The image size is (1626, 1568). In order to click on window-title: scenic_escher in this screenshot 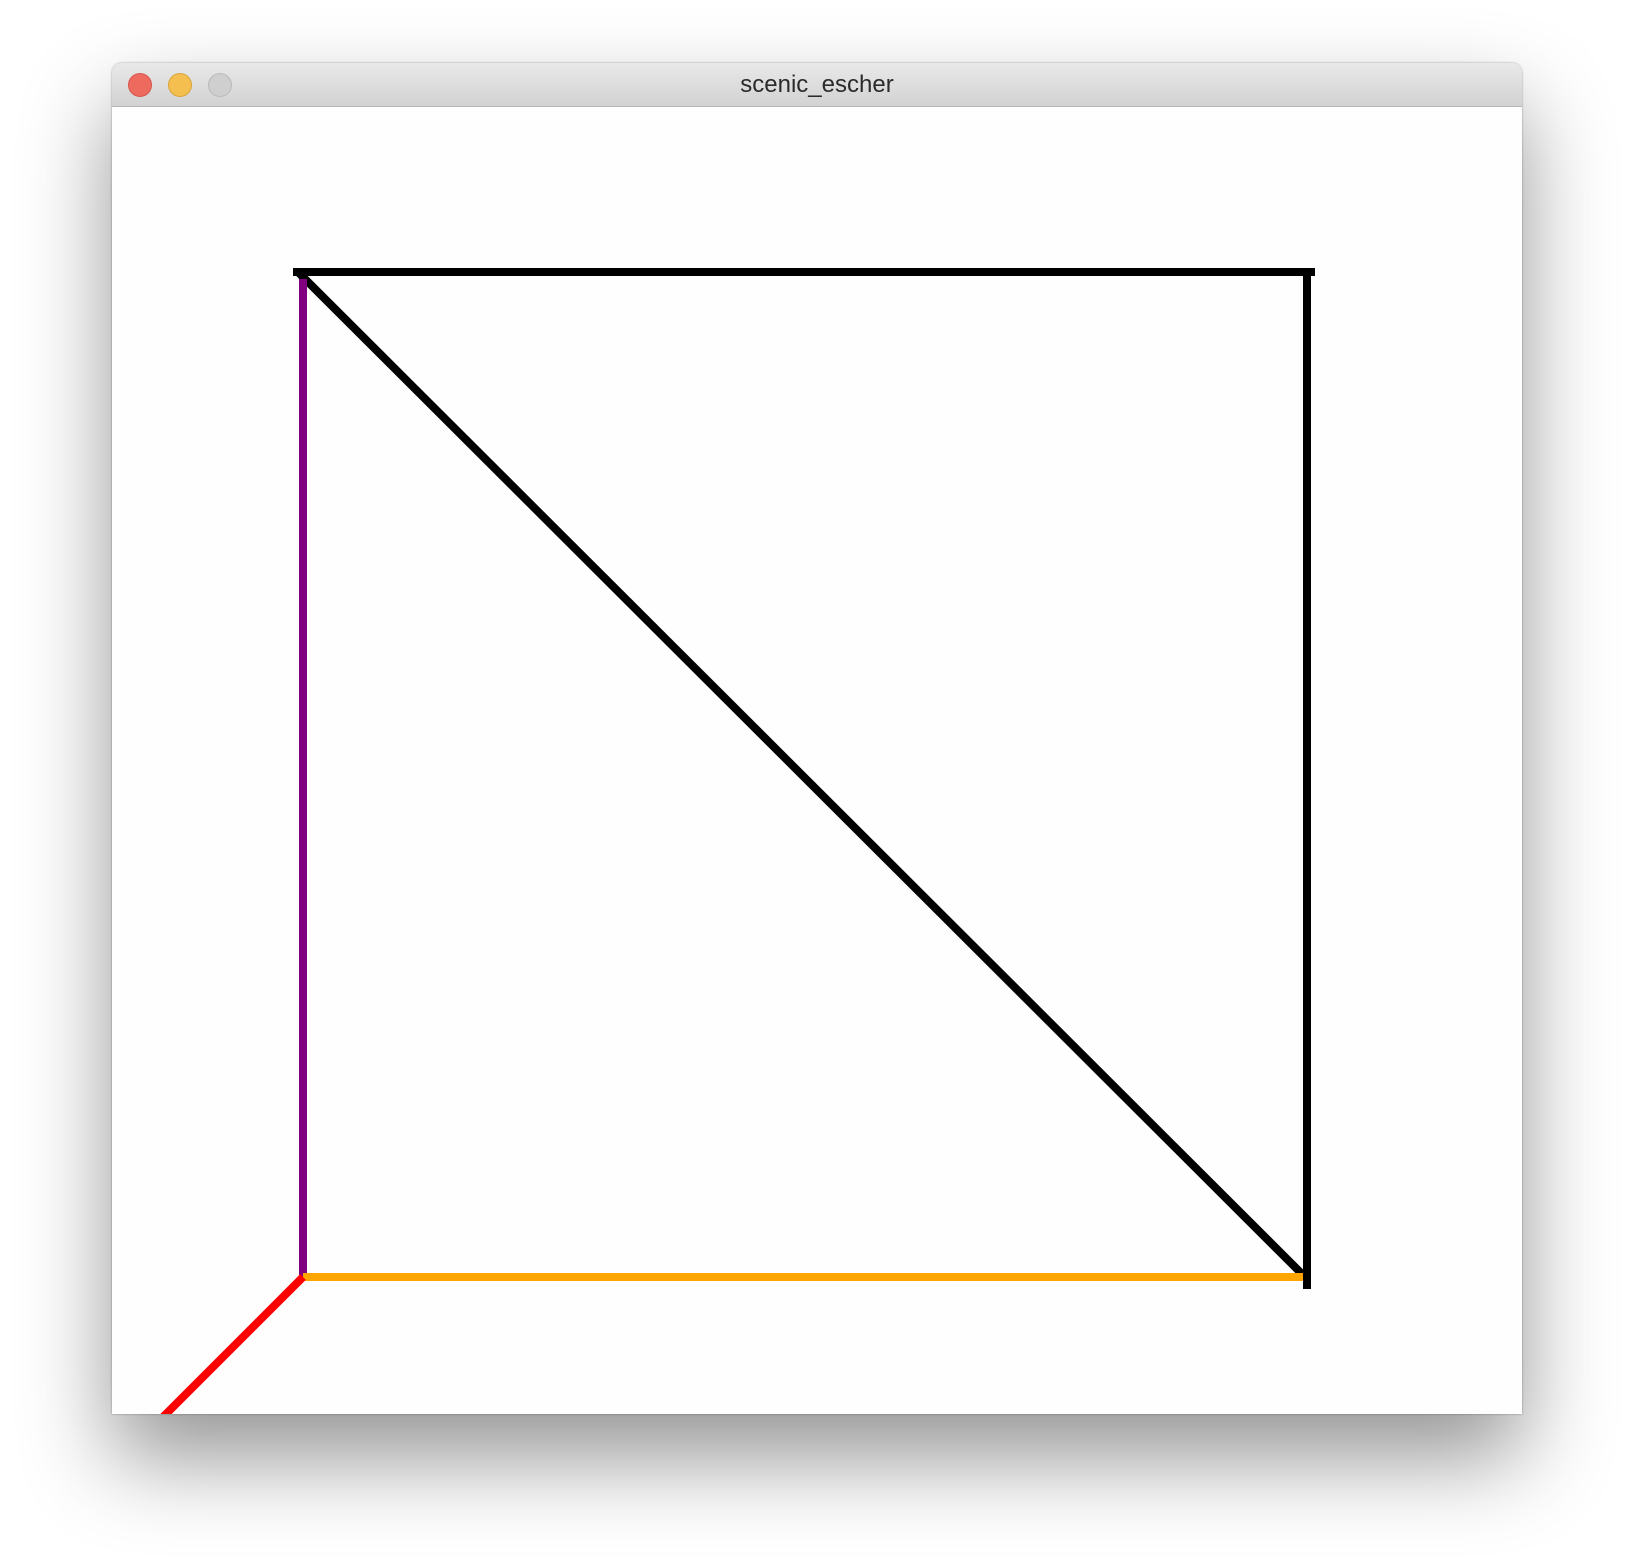, I will do `click(817, 84)`.